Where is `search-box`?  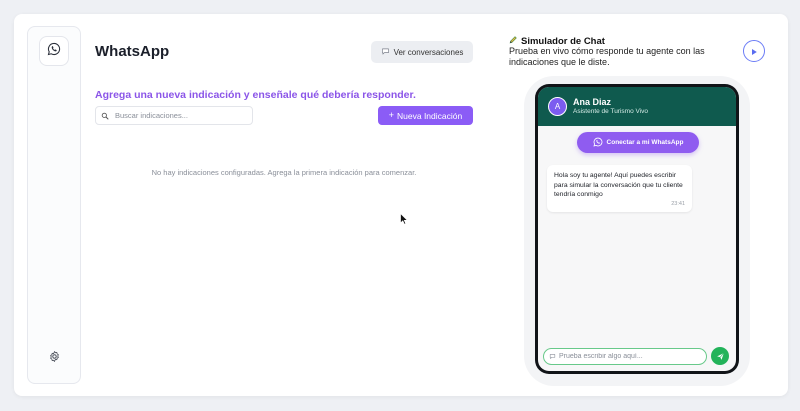
search-box is located at coordinates (174, 115).